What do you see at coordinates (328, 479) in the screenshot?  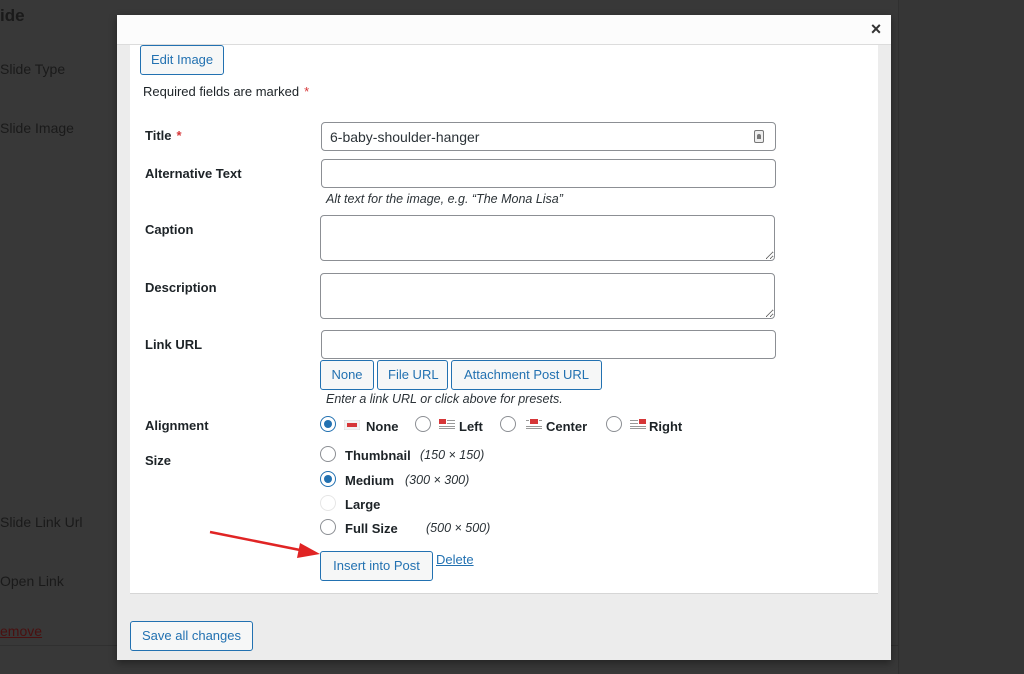 I see `size-medium-radio` at bounding box center [328, 479].